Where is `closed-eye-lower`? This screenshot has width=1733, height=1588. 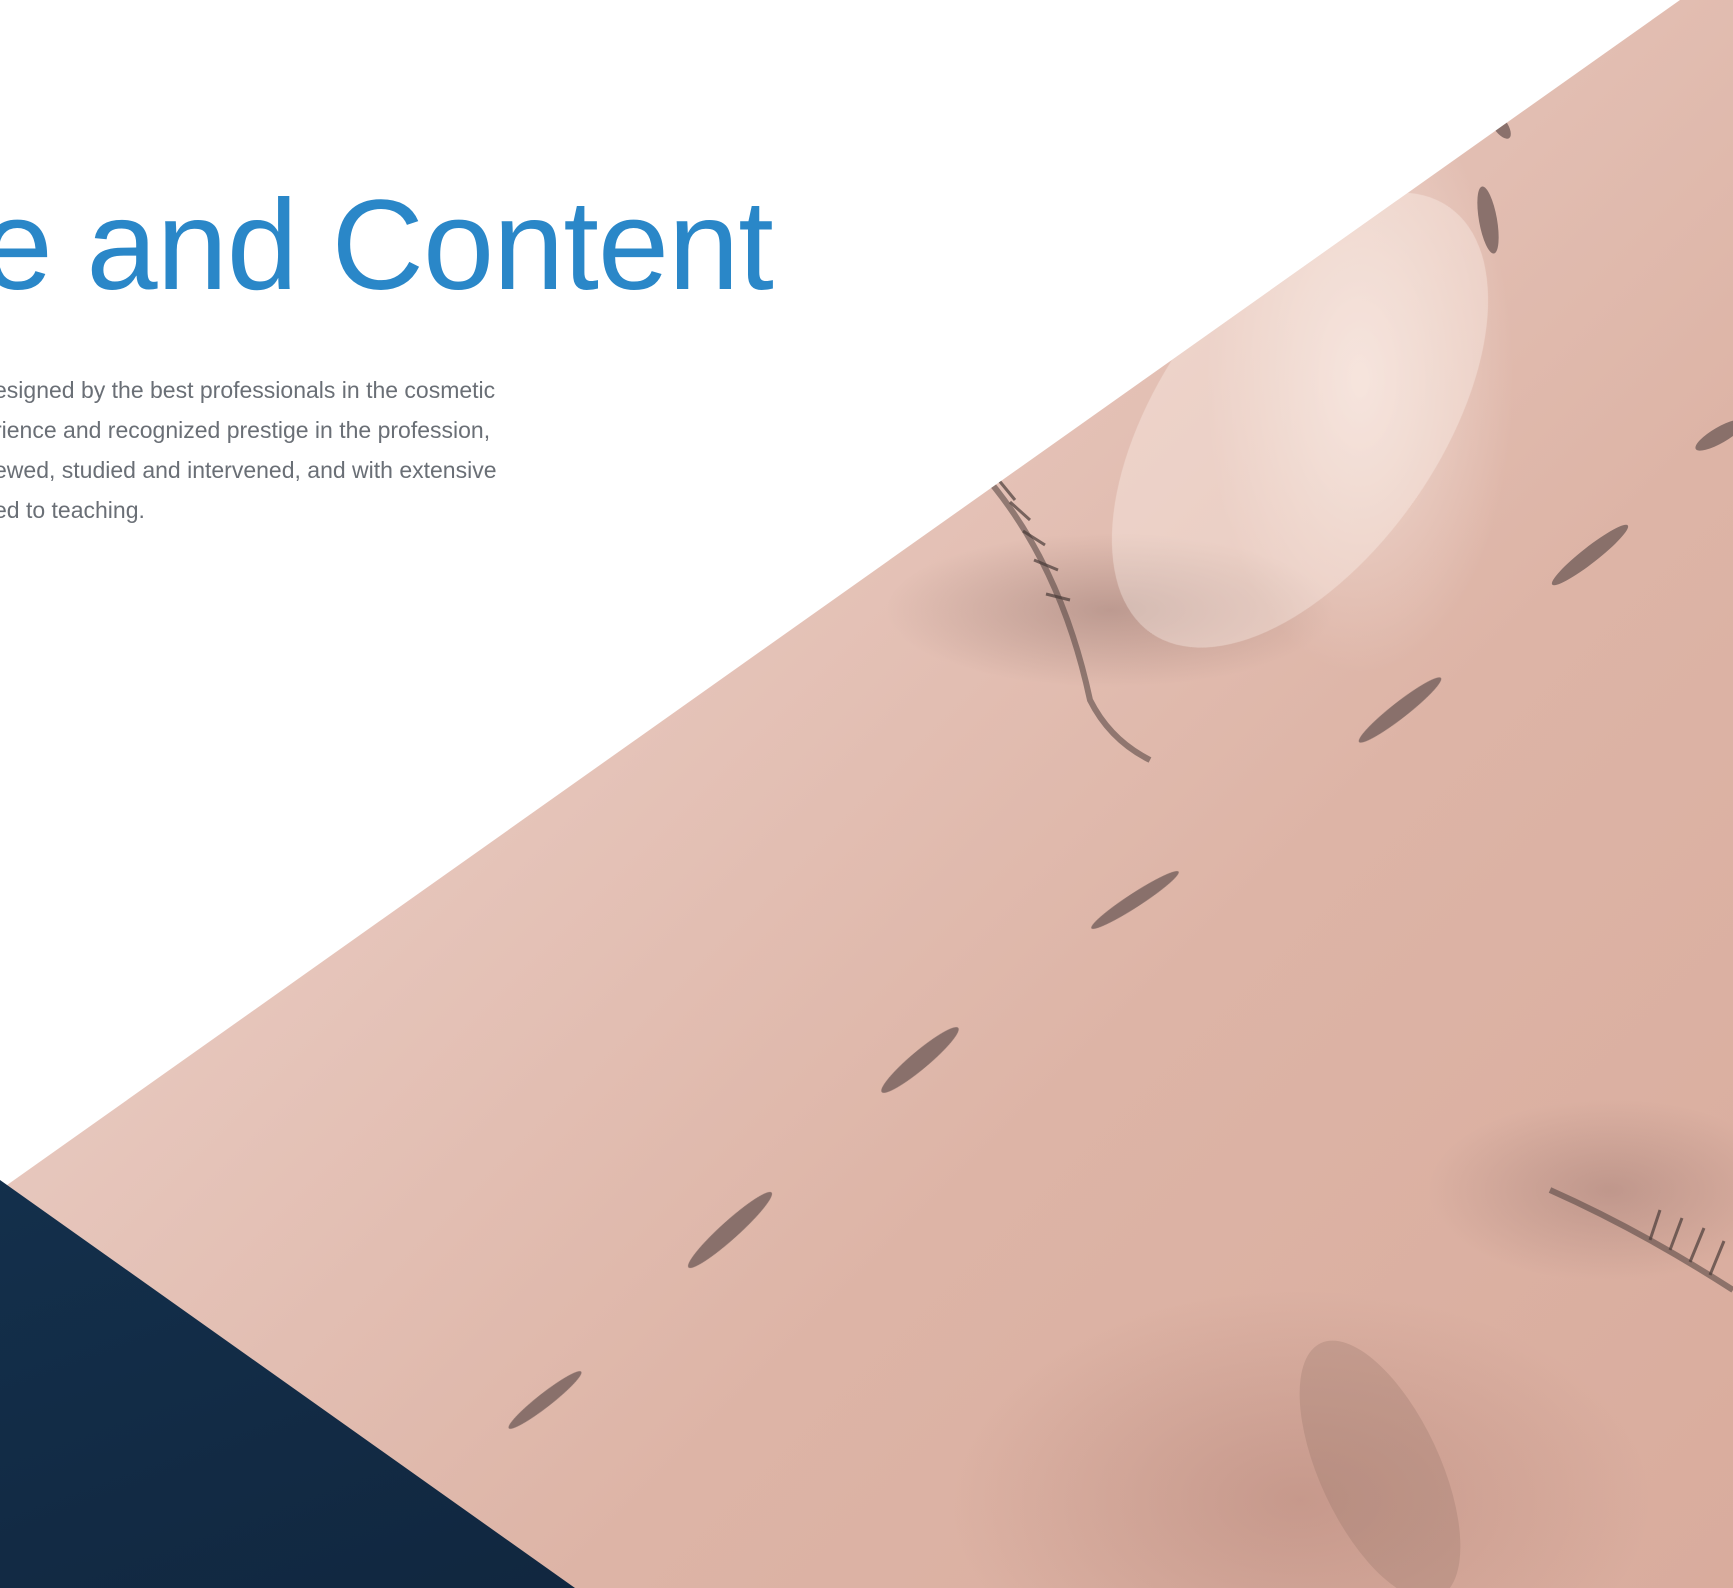
closed-eye-lower is located at coordinates (1640, 1240).